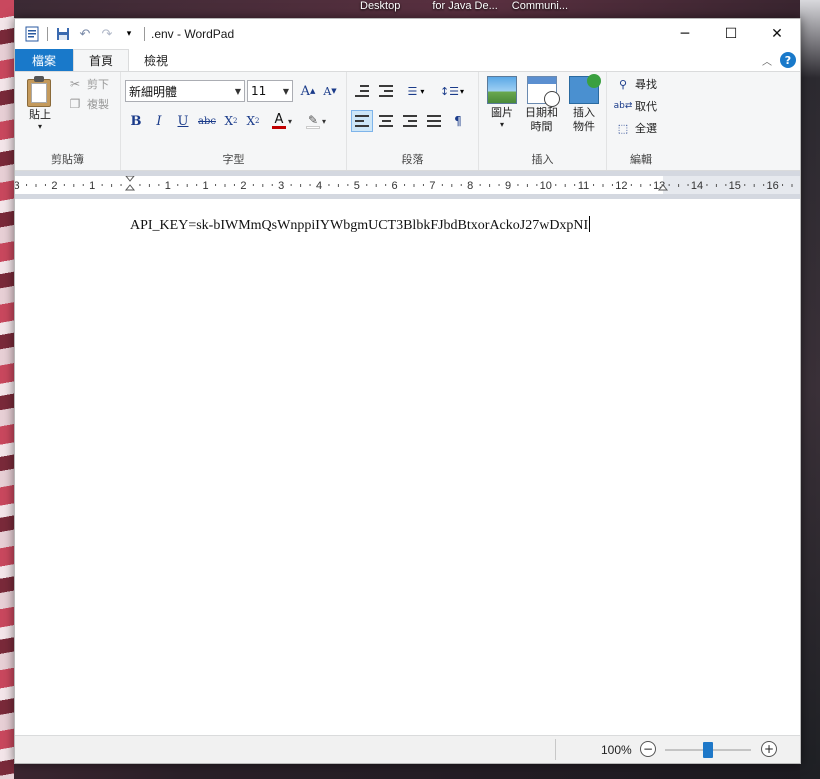 The height and width of the screenshot is (779, 820). What do you see at coordinates (159, 121) in the screenshot?
I see `italic-button: I` at bounding box center [159, 121].